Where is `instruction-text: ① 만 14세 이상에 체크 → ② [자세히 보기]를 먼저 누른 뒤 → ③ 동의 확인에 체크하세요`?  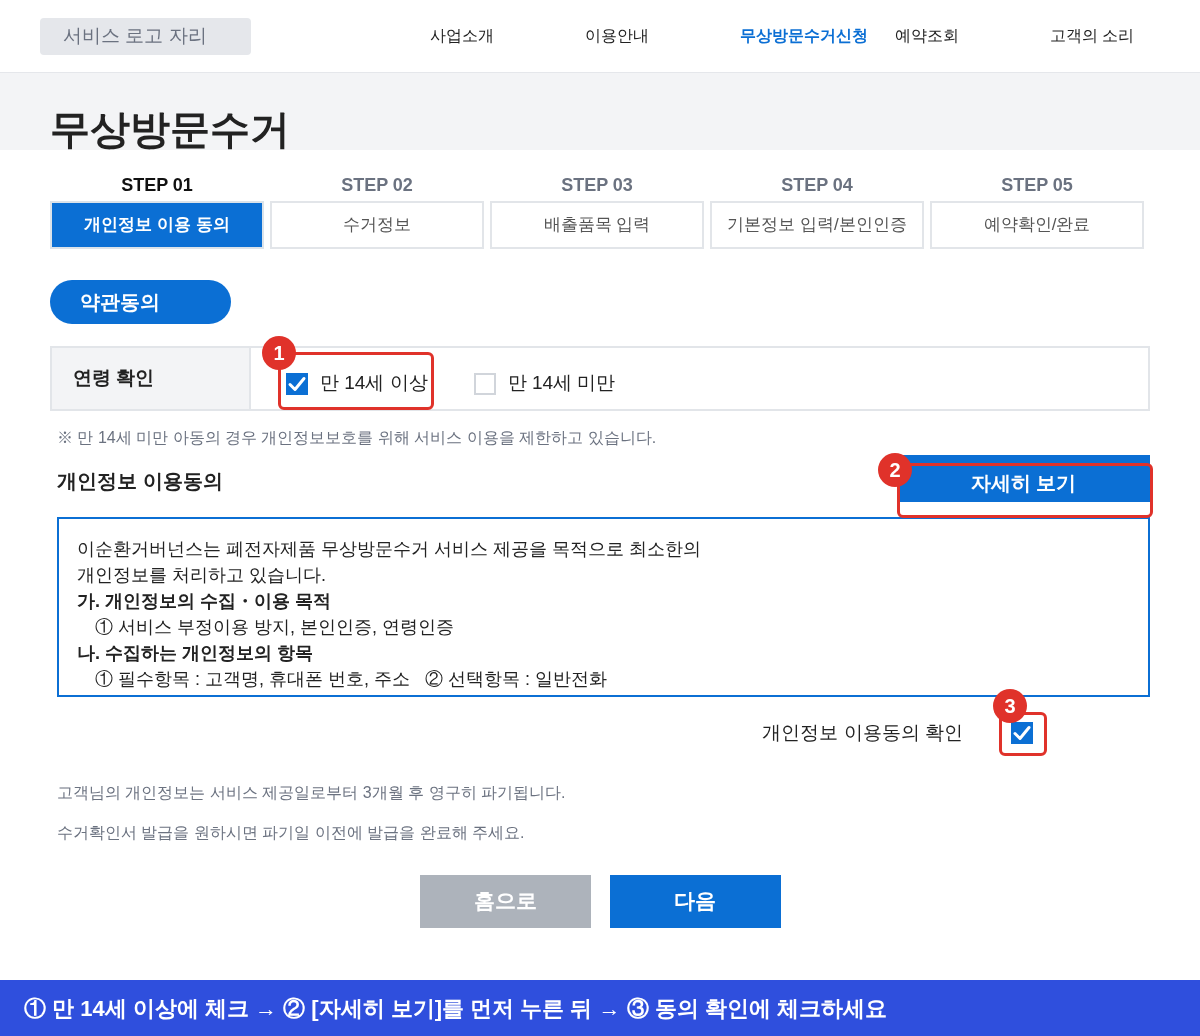 instruction-text: ① 만 14세 이상에 체크 → ② [자세히 보기]를 먼저 누른 뒤 → ③ 동의 확인에 체크하세요 is located at coordinates (455, 1008).